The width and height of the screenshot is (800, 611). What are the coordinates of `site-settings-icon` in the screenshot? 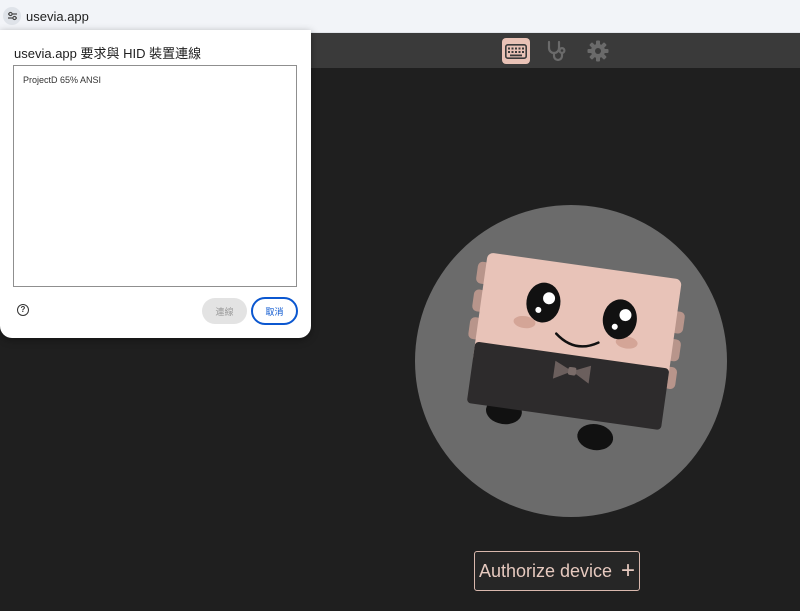 It's located at (12, 16).